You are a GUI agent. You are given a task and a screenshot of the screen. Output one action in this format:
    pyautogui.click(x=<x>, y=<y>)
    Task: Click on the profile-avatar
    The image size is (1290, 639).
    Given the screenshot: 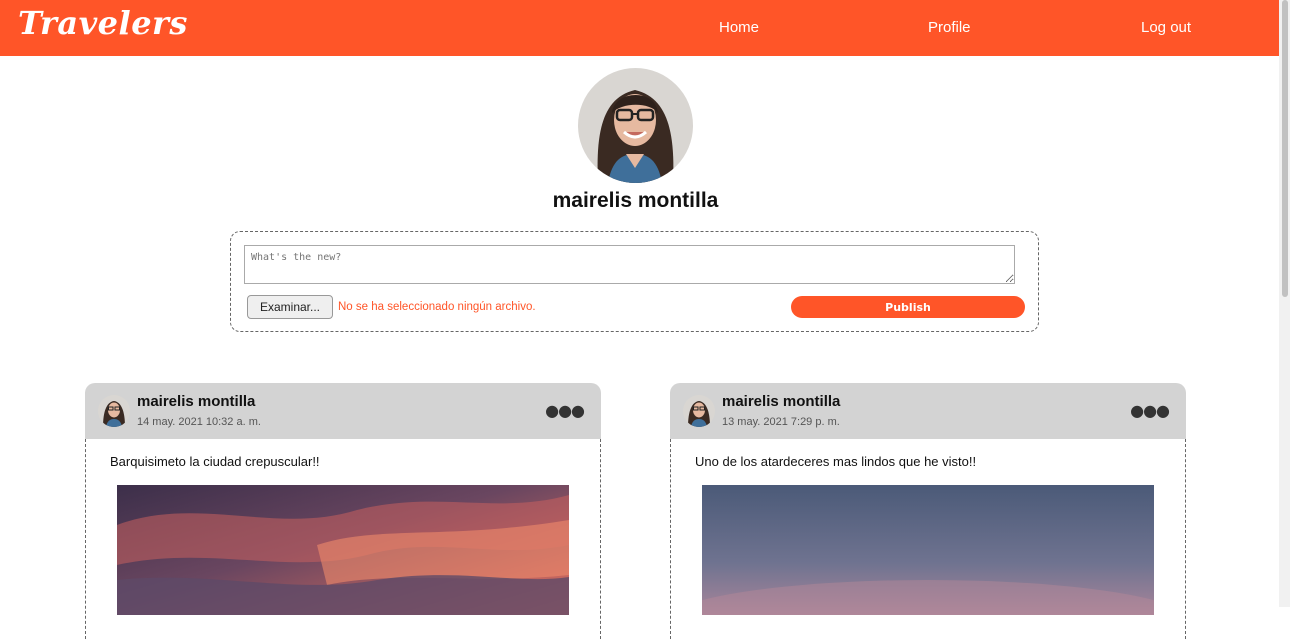 What is the action you would take?
    pyautogui.click(x=635, y=125)
    